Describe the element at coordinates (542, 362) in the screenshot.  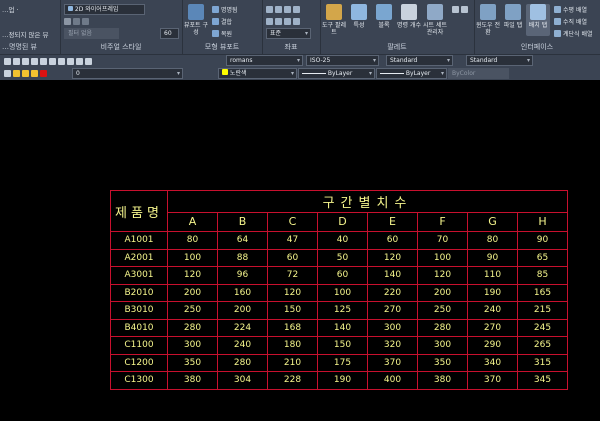
I see `table-cell: 315` at that location.